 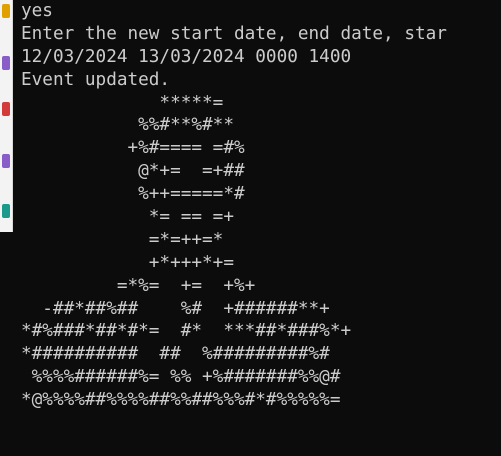 I want to click on ascii-art-line: *@%%%%##%%%%##%%##%%%#*#%%%%%=, so click(x=181, y=400).